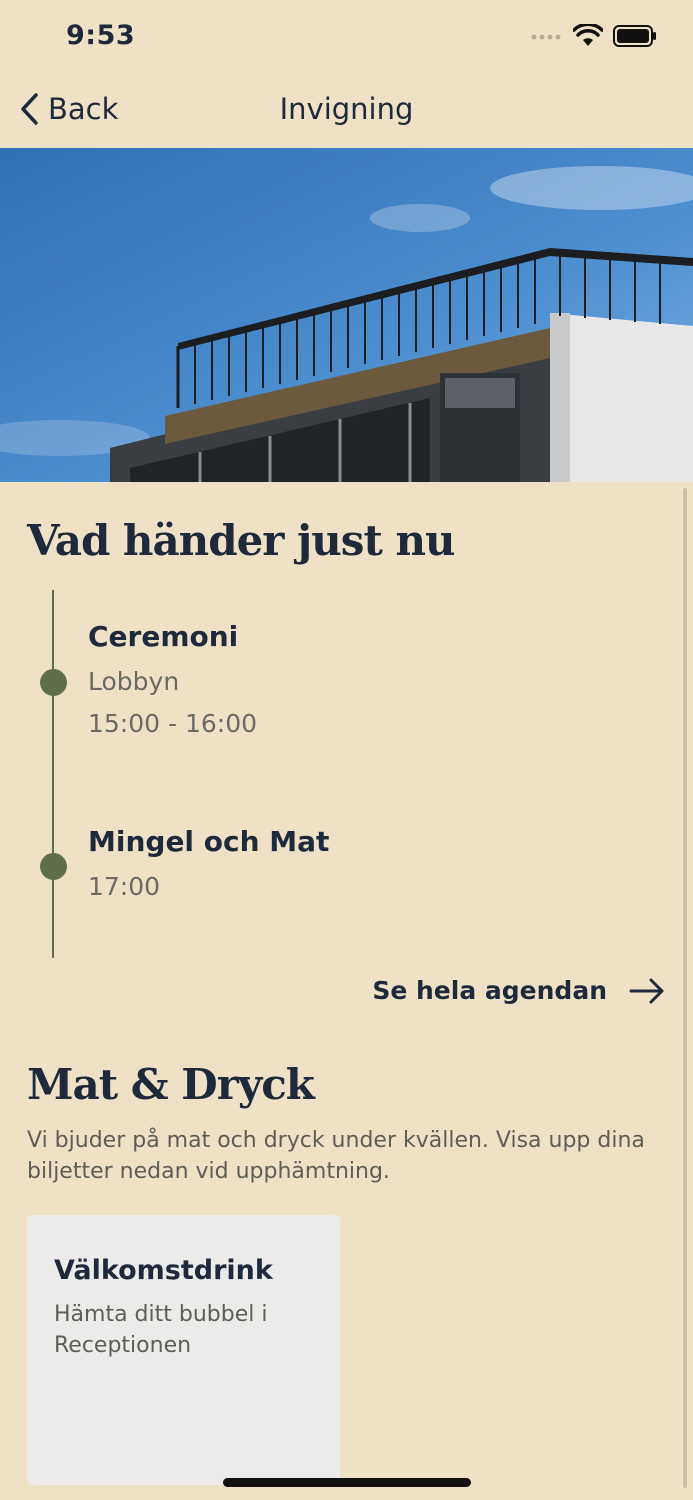 The image size is (693, 1500). I want to click on see-full-agenda-link: Se hela agendan, so click(518, 990).